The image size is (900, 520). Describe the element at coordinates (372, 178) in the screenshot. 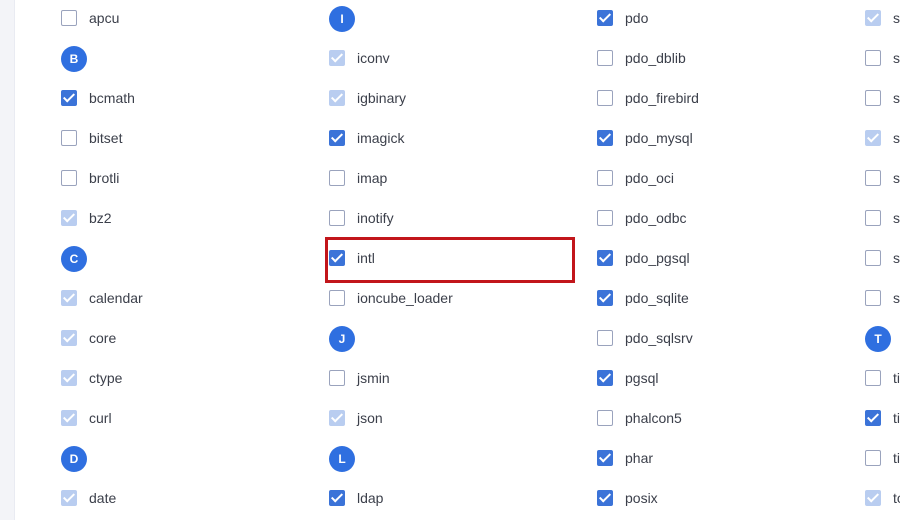

I see `extension-label: imap` at that location.